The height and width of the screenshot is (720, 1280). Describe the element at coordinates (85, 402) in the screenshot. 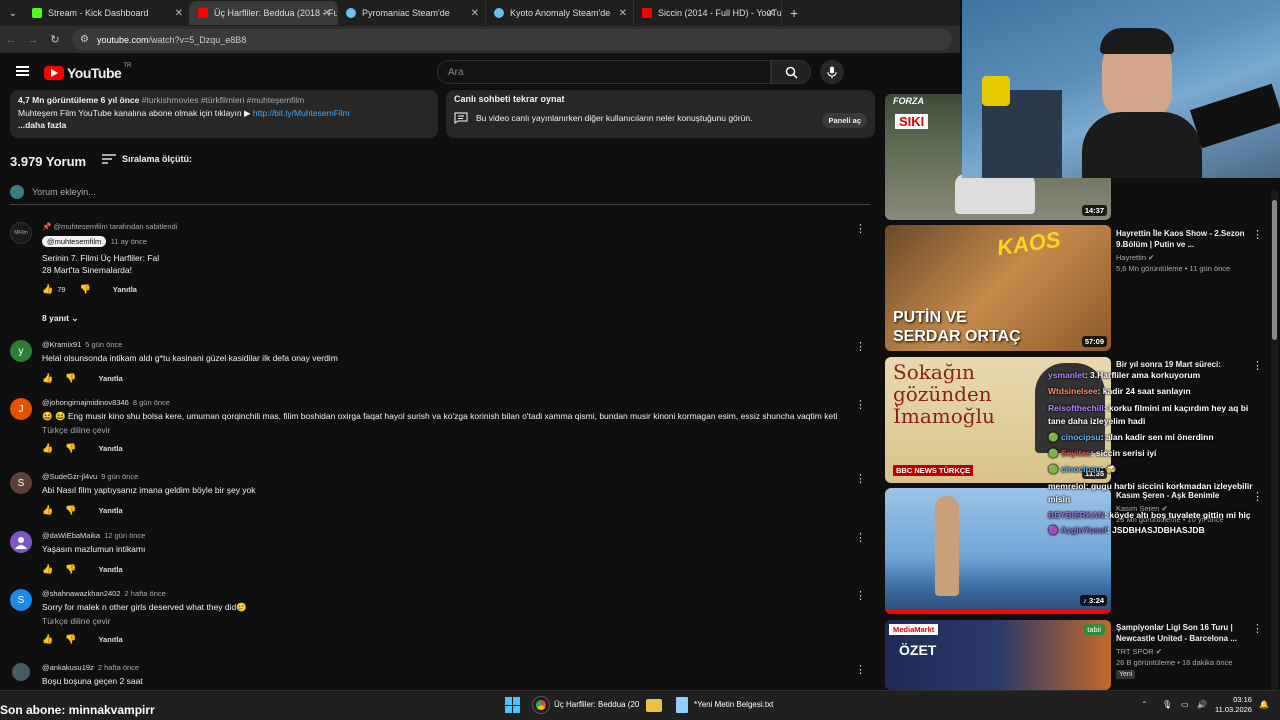

I see `comment-author: @johongirnajmidinov8346` at that location.